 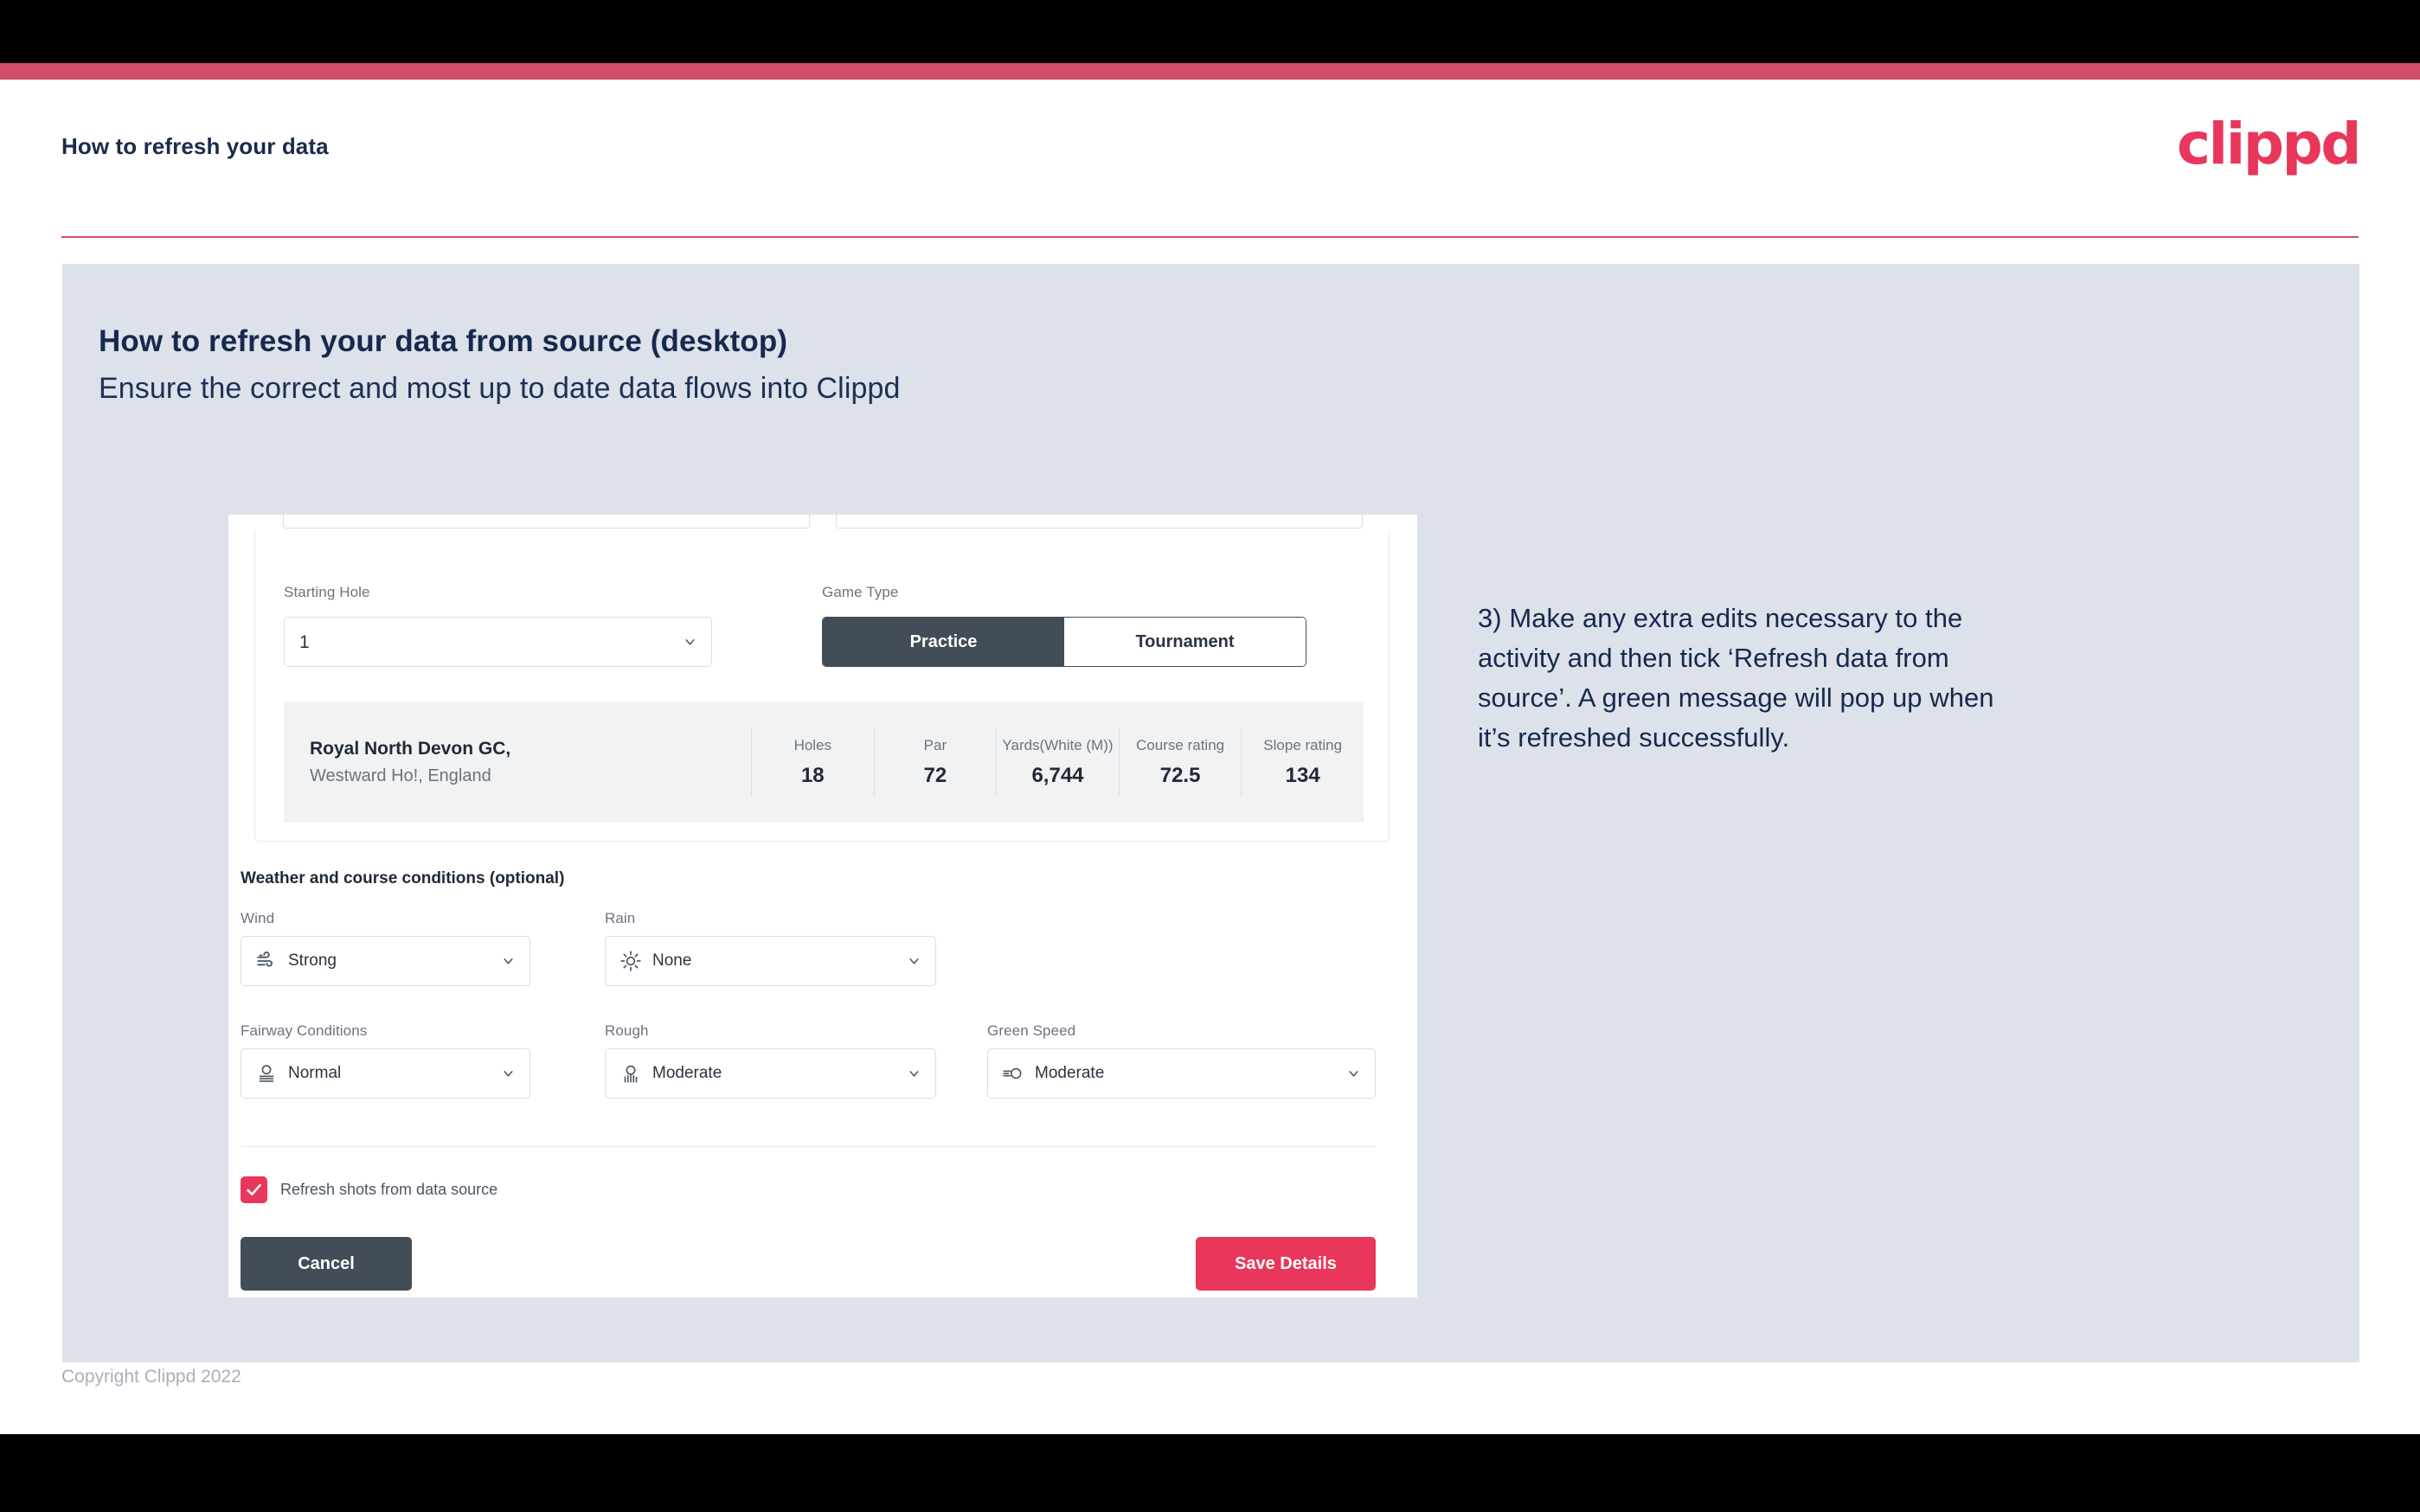 I want to click on top-accent-band, so click(x=1210, y=71).